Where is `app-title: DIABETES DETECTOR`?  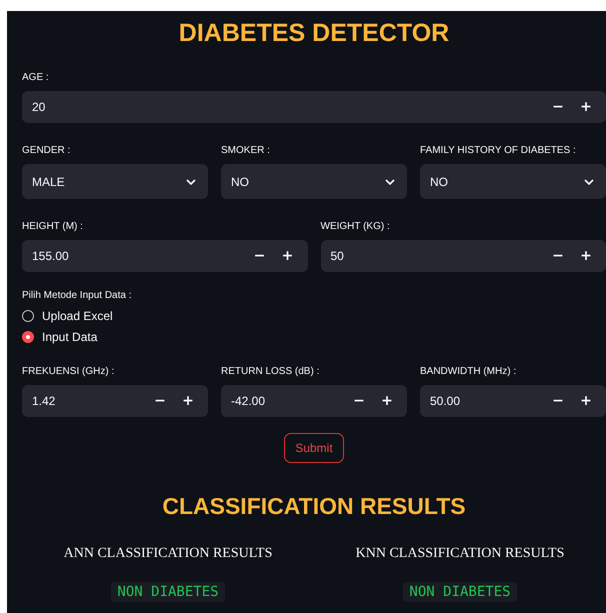 app-title: DIABETES DETECTOR is located at coordinates (314, 33).